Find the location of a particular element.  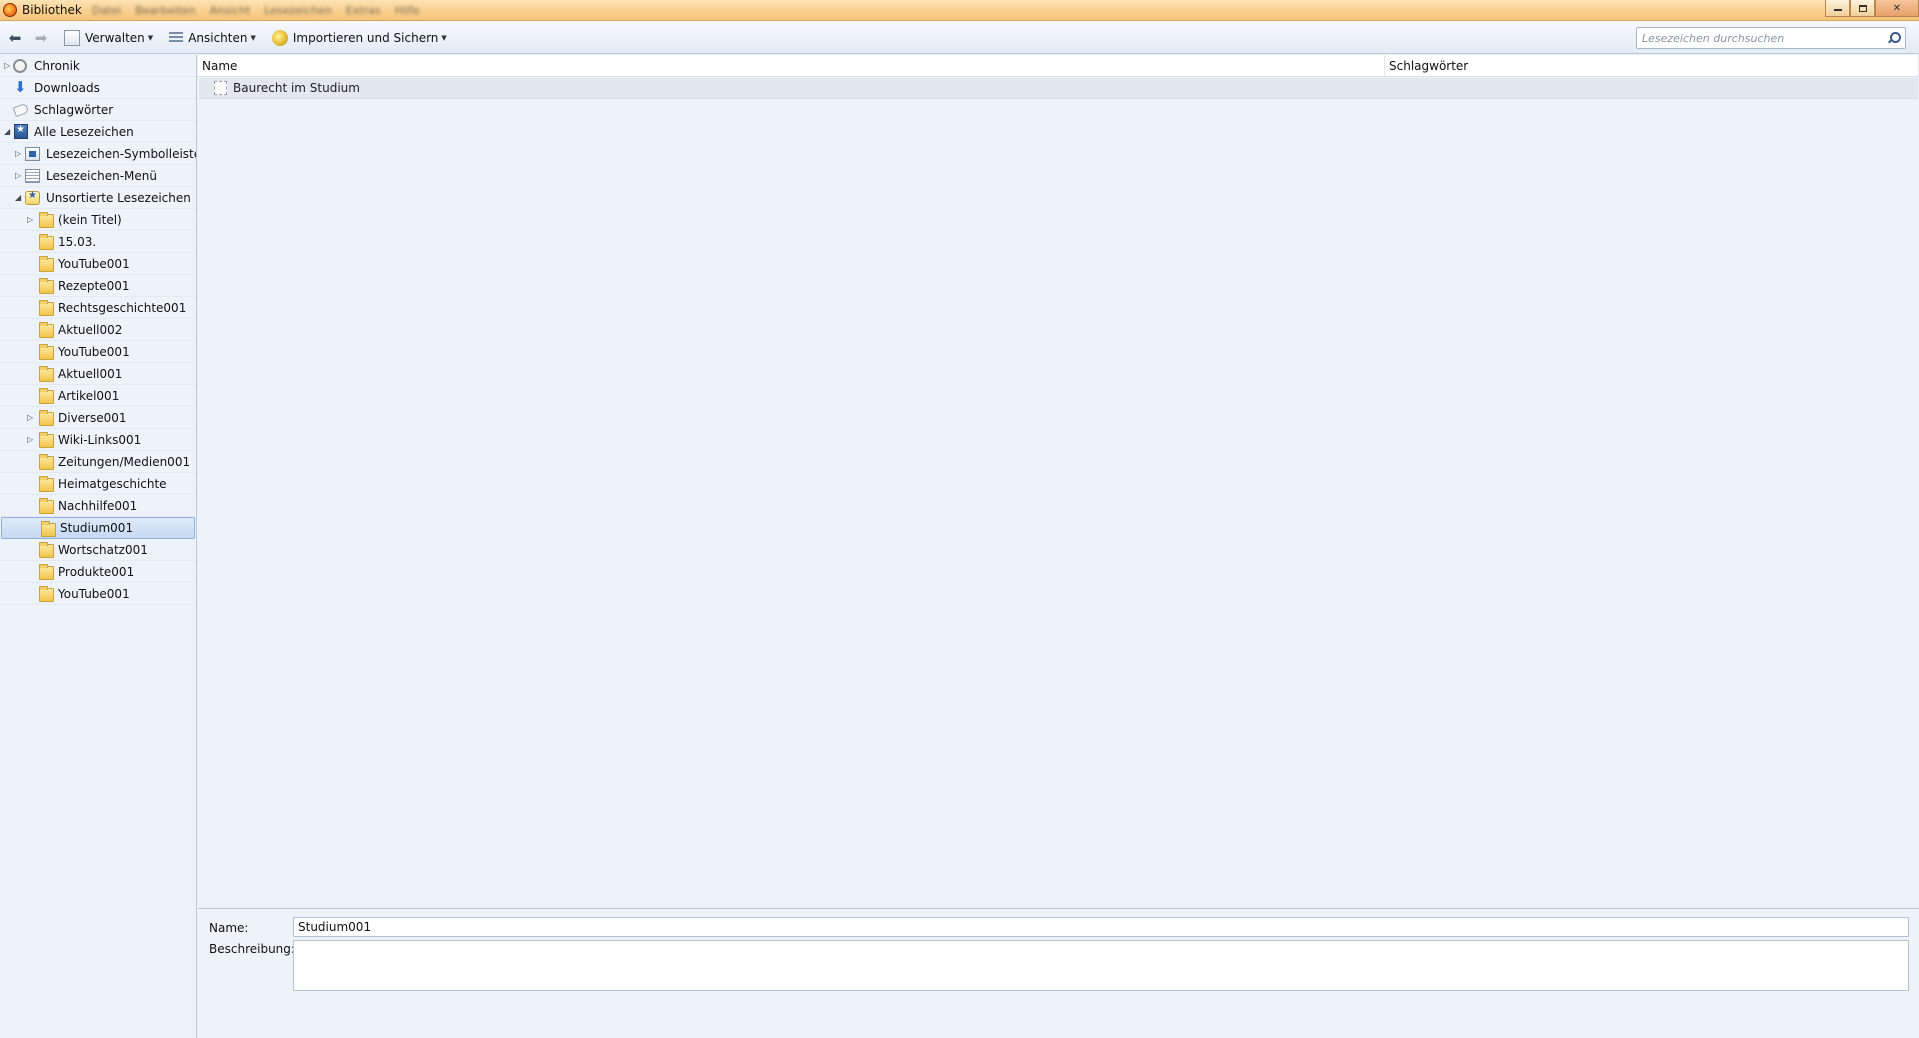

list-item: Baurecht im Studium is located at coordinates (1058, 88).